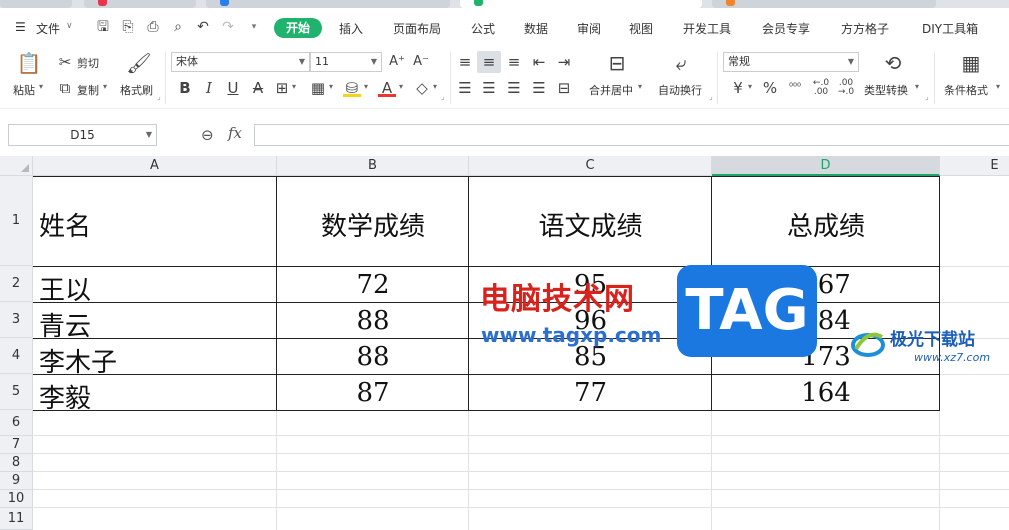 This screenshot has height=530, width=1009. What do you see at coordinates (966, 90) in the screenshot?
I see `conditional-format-button: 条件格式` at bounding box center [966, 90].